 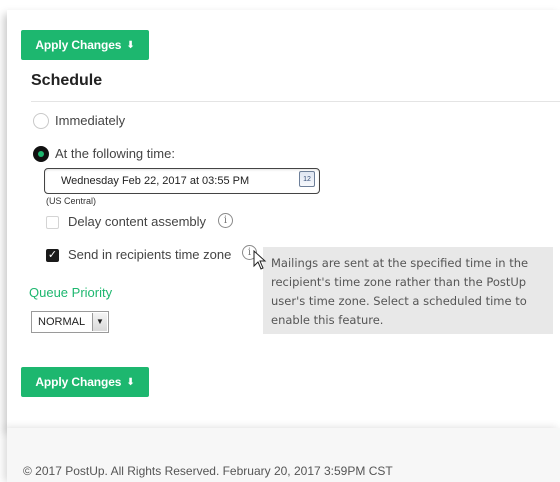 I want to click on info-icon: i, so click(x=225, y=220).